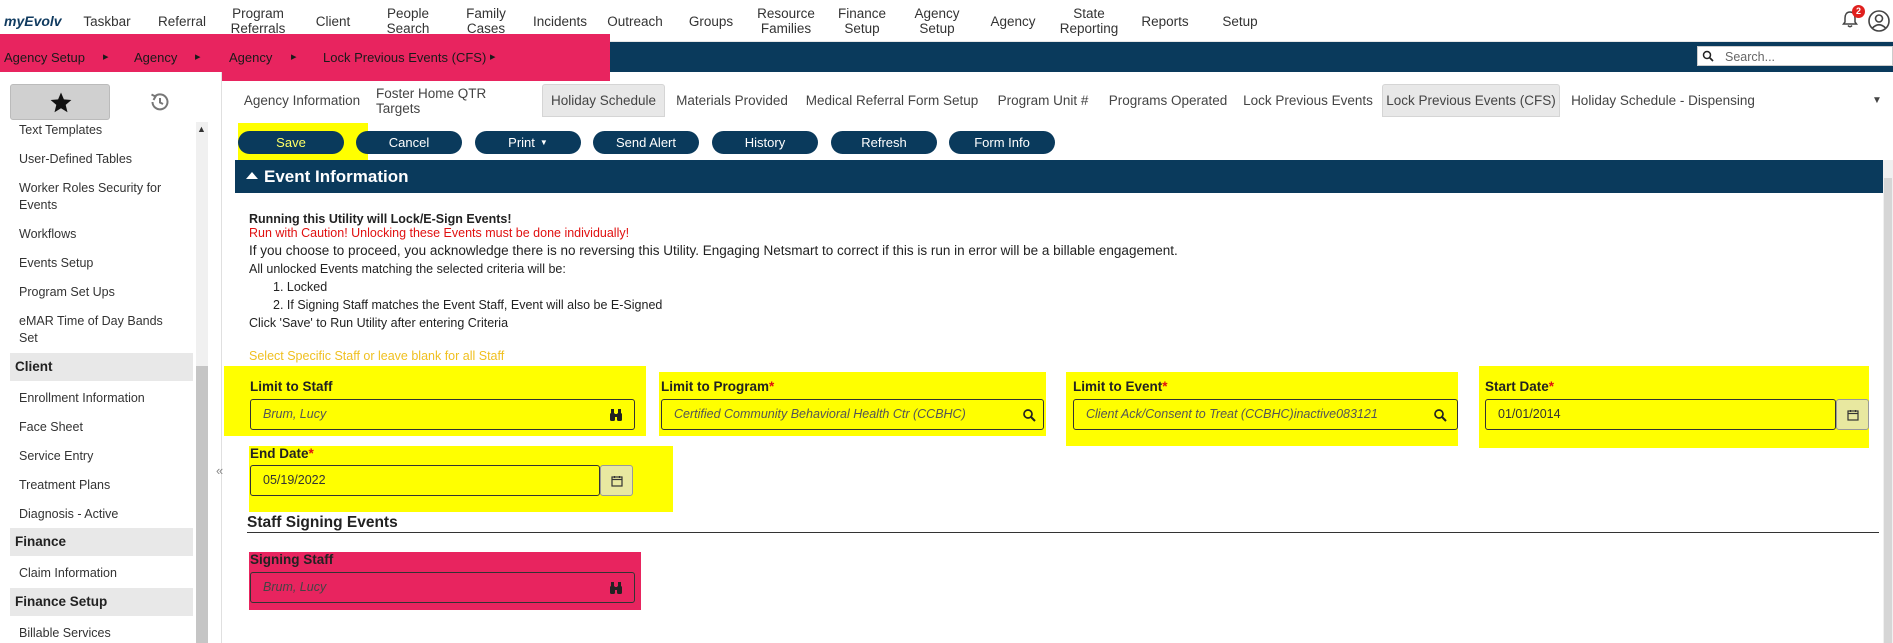 The image size is (1893, 643). I want to click on print-button: Print ▼, so click(528, 142).